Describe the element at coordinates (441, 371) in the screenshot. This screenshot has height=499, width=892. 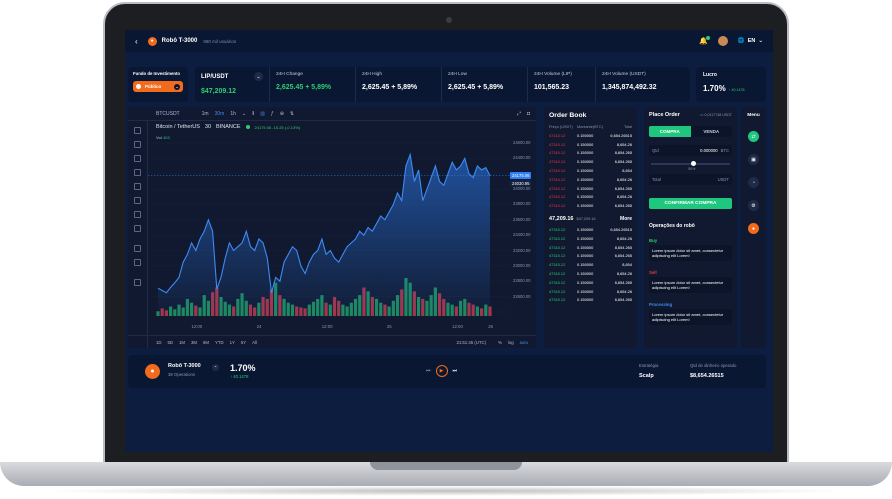
I see `play-button: ▶` at that location.